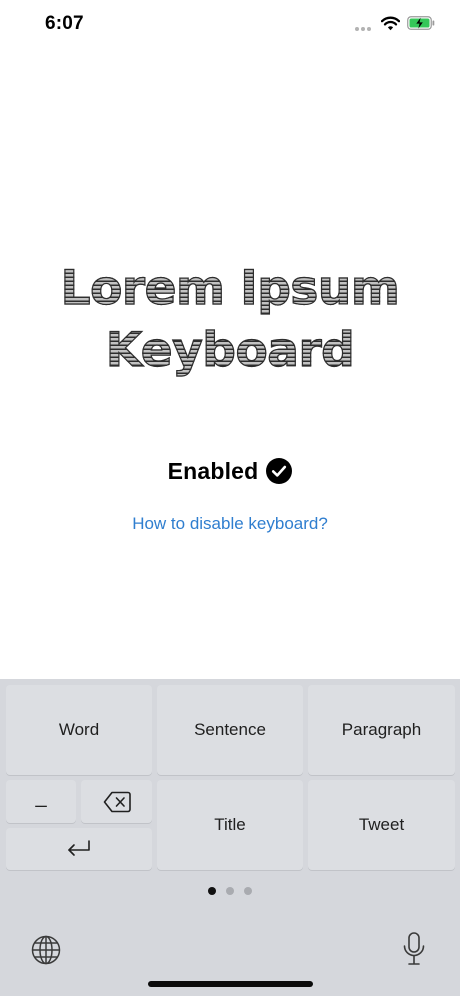 Image resolution: width=460 pixels, height=996 pixels. What do you see at coordinates (213, 470) in the screenshot?
I see `enabled-label: Enabled` at bounding box center [213, 470].